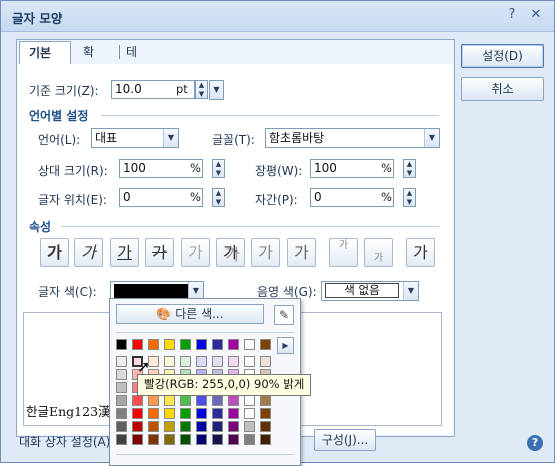 This screenshot has width=555, height=466. What do you see at coordinates (265, 252) in the screenshot?
I see `emboss-button: 가` at bounding box center [265, 252].